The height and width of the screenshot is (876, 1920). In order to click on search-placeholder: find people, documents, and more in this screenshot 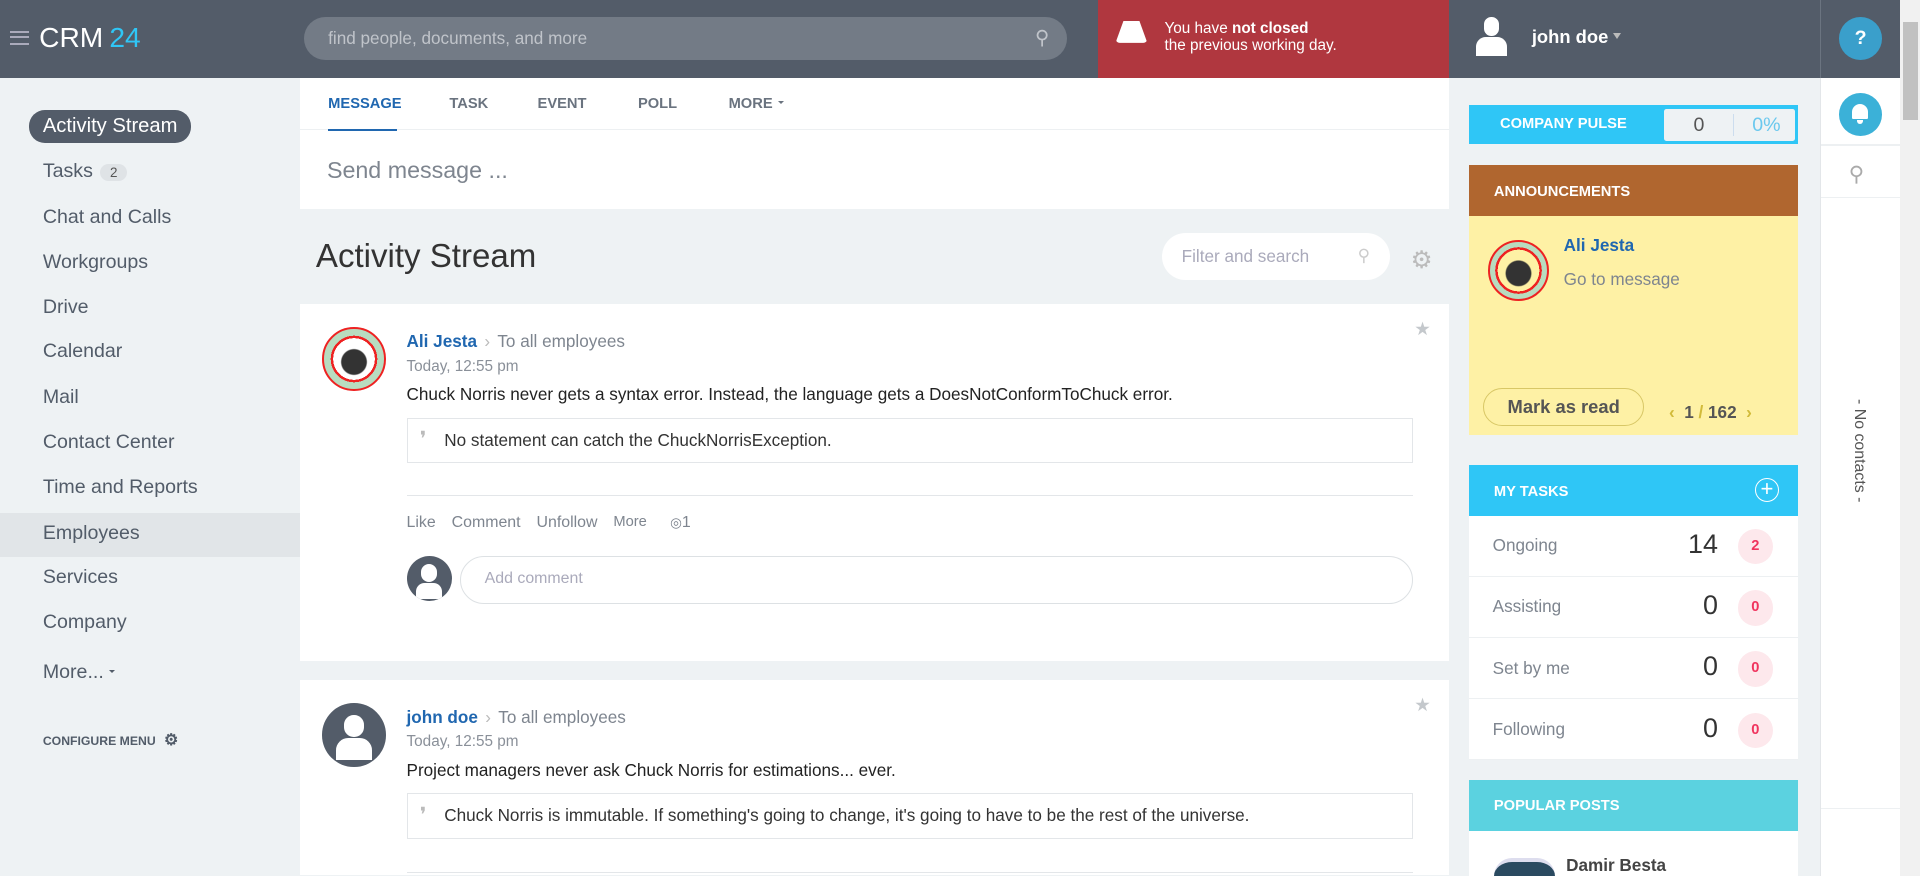, I will do `click(458, 38)`.